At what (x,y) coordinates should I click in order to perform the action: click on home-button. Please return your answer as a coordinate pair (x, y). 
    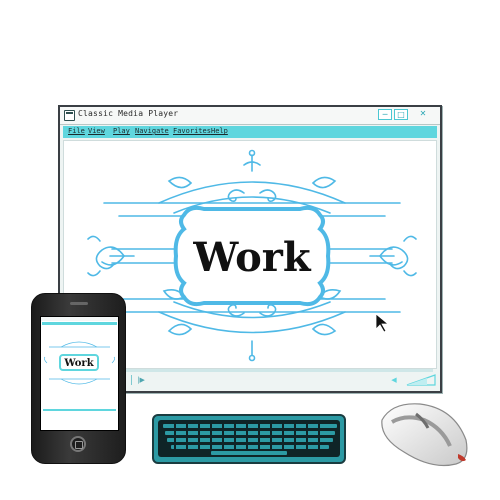
    Looking at the image, I should click on (78, 444).